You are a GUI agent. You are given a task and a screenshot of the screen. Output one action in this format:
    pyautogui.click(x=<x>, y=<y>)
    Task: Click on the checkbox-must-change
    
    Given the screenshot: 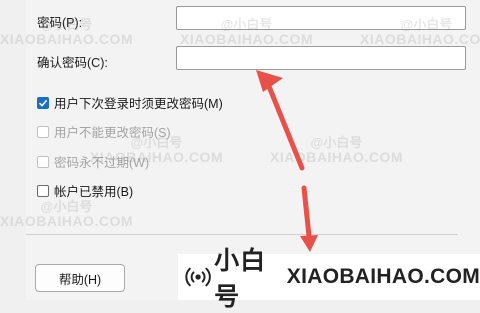 What is the action you would take?
    pyautogui.click(x=43, y=102)
    